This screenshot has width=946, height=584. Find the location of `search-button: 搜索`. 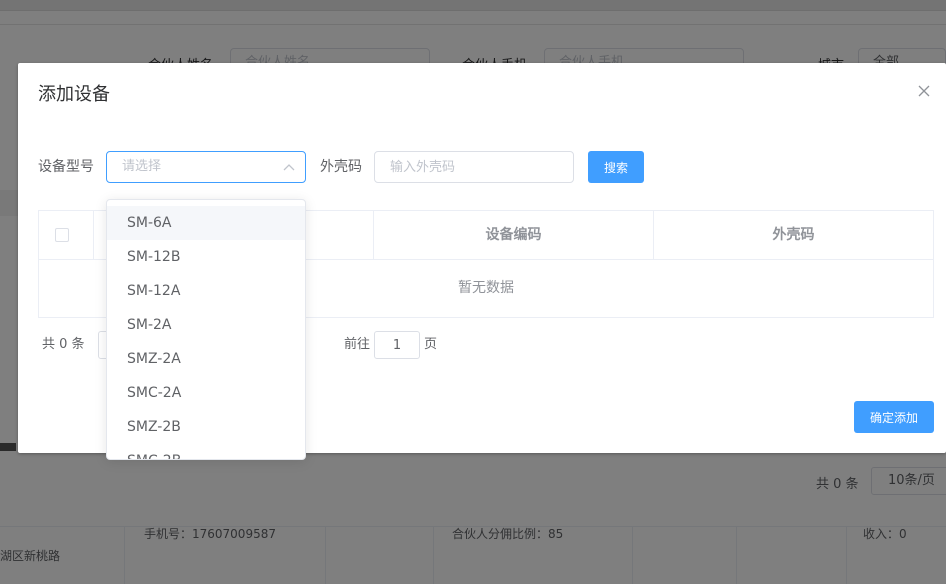

search-button: 搜索 is located at coordinates (616, 167).